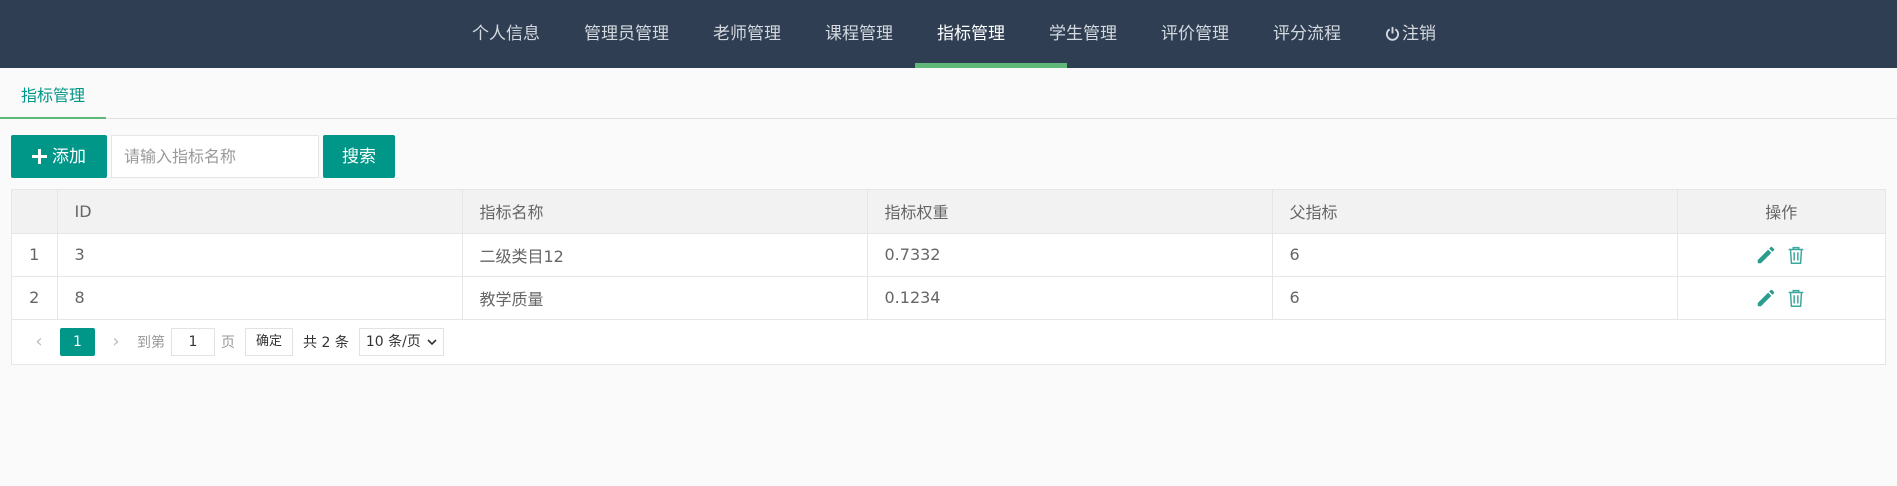 This screenshot has height=486, width=1897. I want to click on page-size-select: 10 条/页, so click(401, 341).